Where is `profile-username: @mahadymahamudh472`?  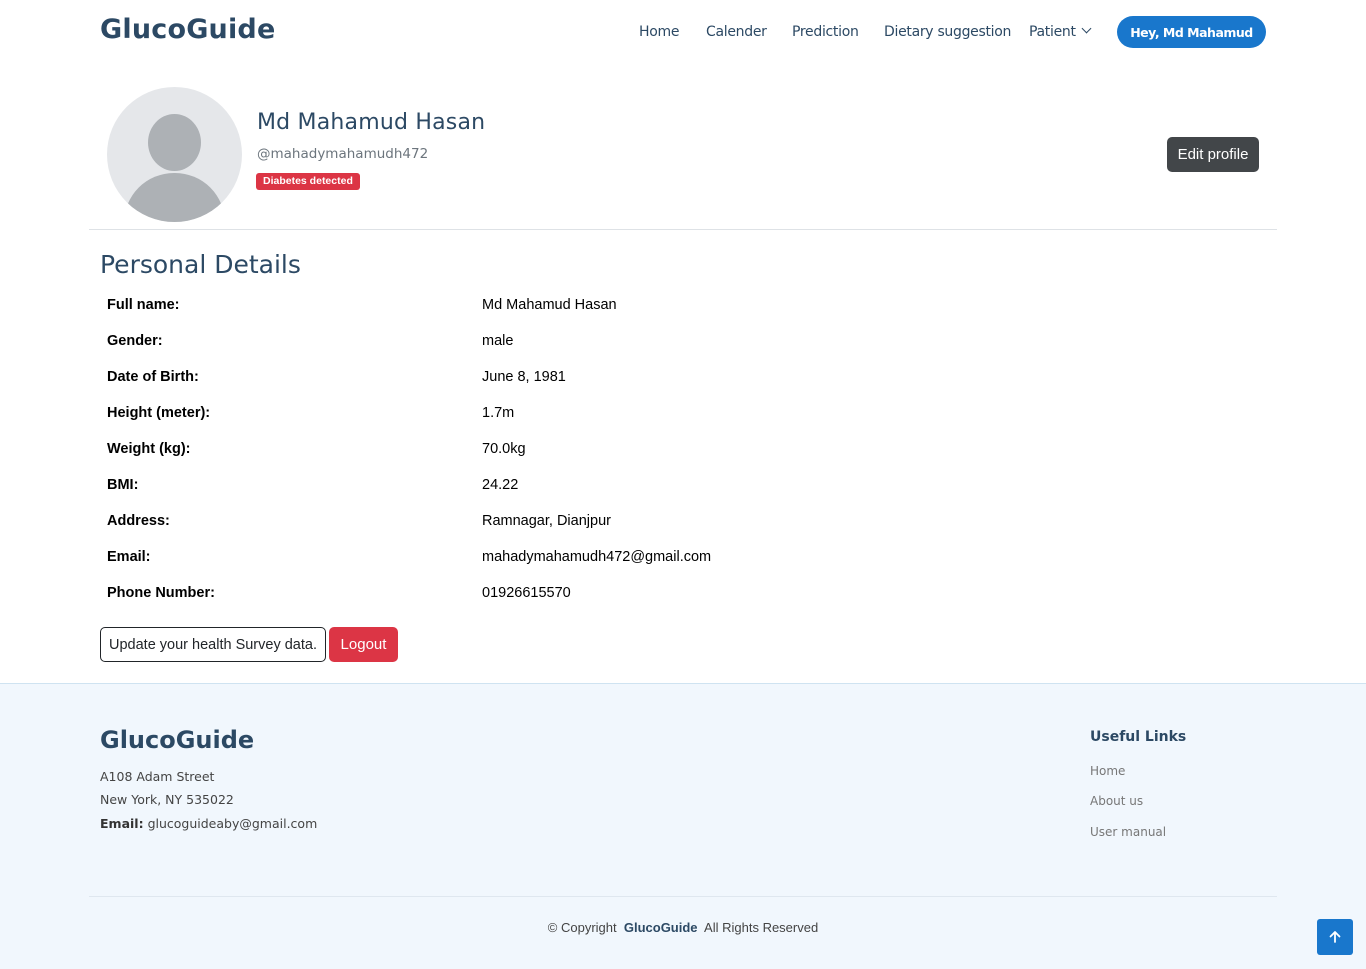
profile-username: @mahadymahamudh472 is located at coordinates (343, 154).